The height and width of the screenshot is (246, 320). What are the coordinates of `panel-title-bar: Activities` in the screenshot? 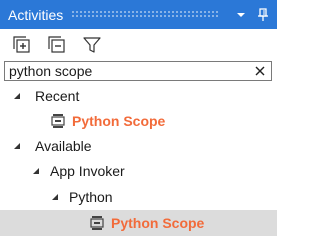 It's located at (138, 14).